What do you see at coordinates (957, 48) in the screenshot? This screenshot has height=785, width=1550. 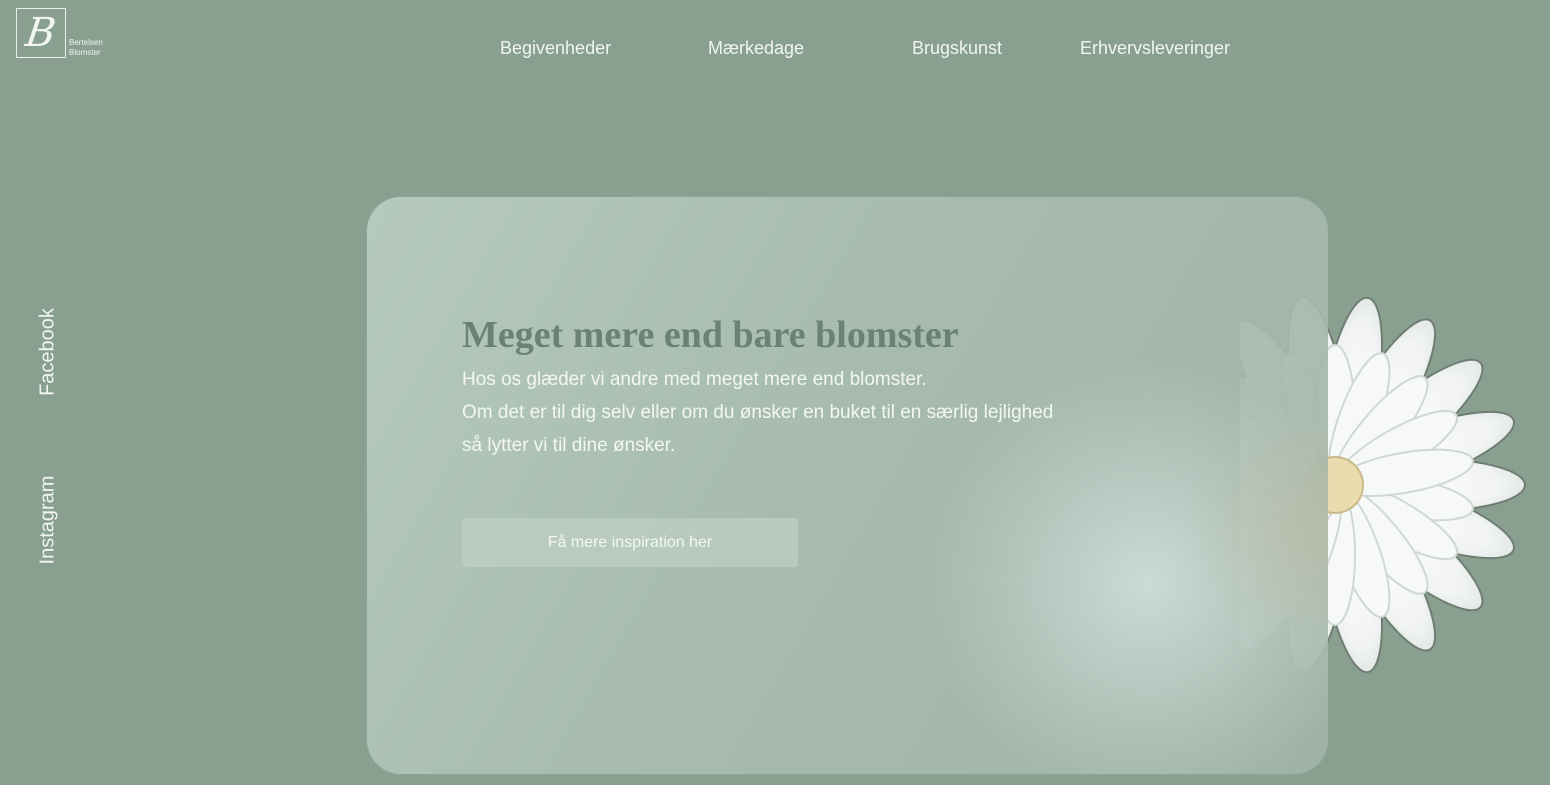 I see `nav-item-brugskunst: Brugskunst` at bounding box center [957, 48].